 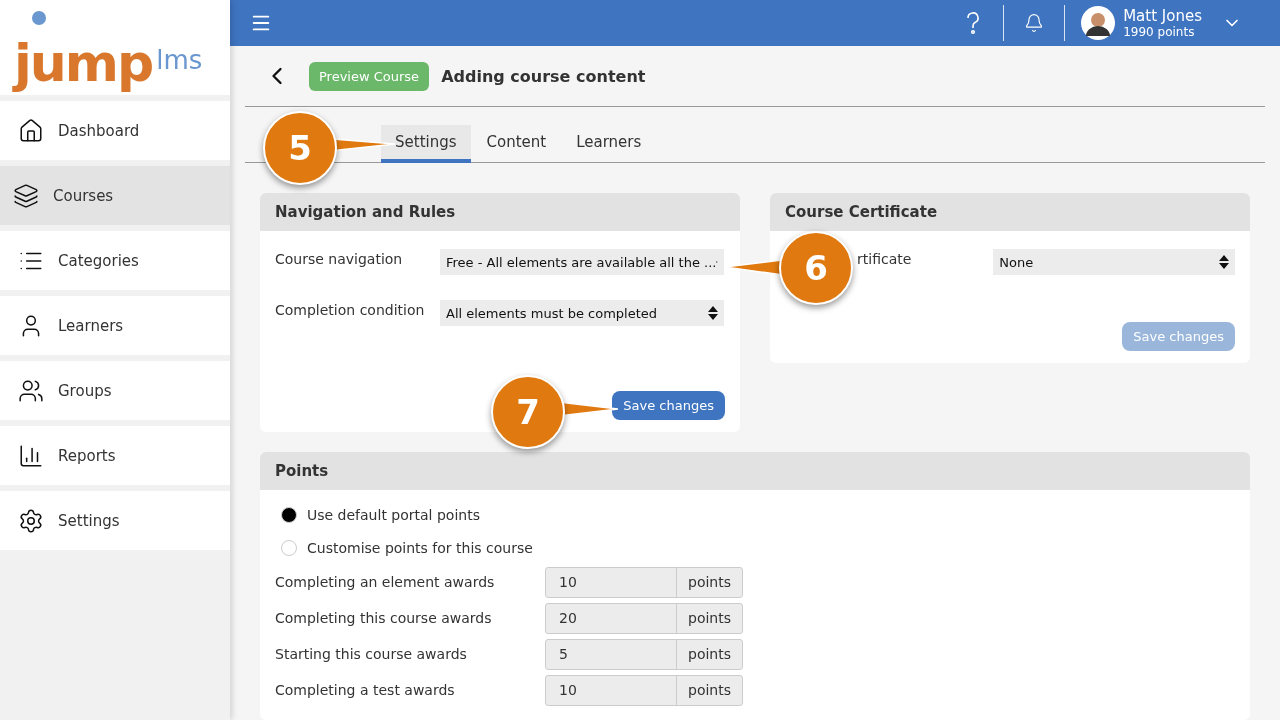 I want to click on points-input: 5 points, so click(x=644, y=654).